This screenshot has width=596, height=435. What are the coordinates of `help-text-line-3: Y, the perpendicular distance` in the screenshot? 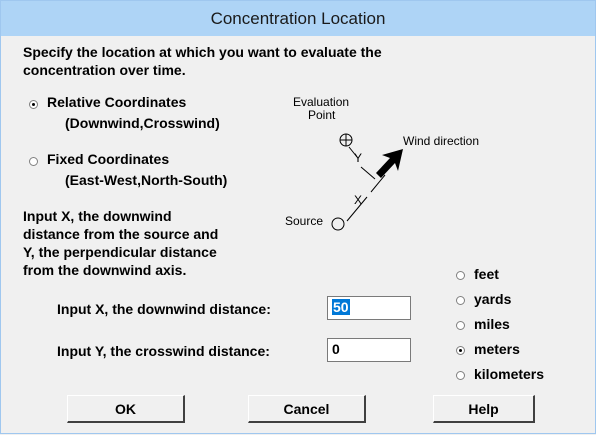 It's located at (120, 252).